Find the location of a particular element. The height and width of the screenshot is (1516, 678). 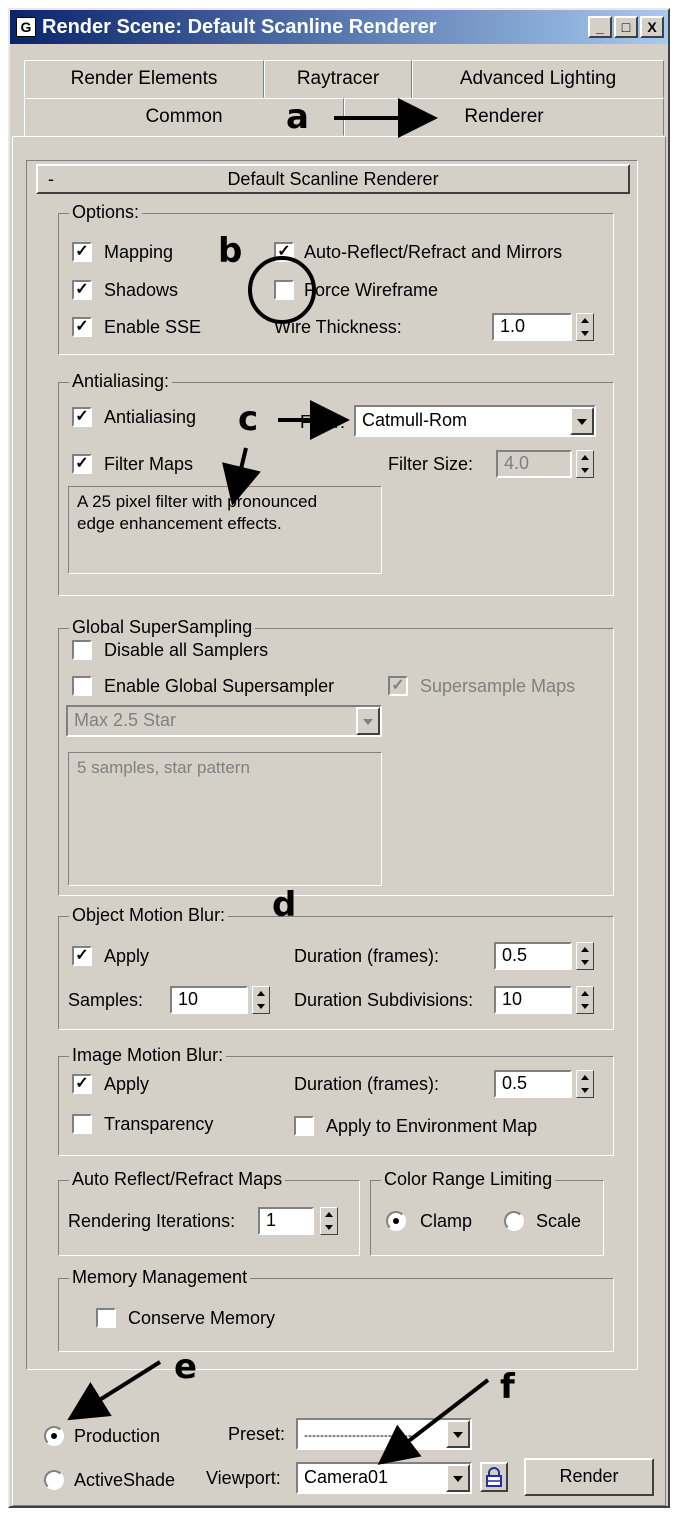

preset-value: ---------------------------- is located at coordinates (360, 1435).